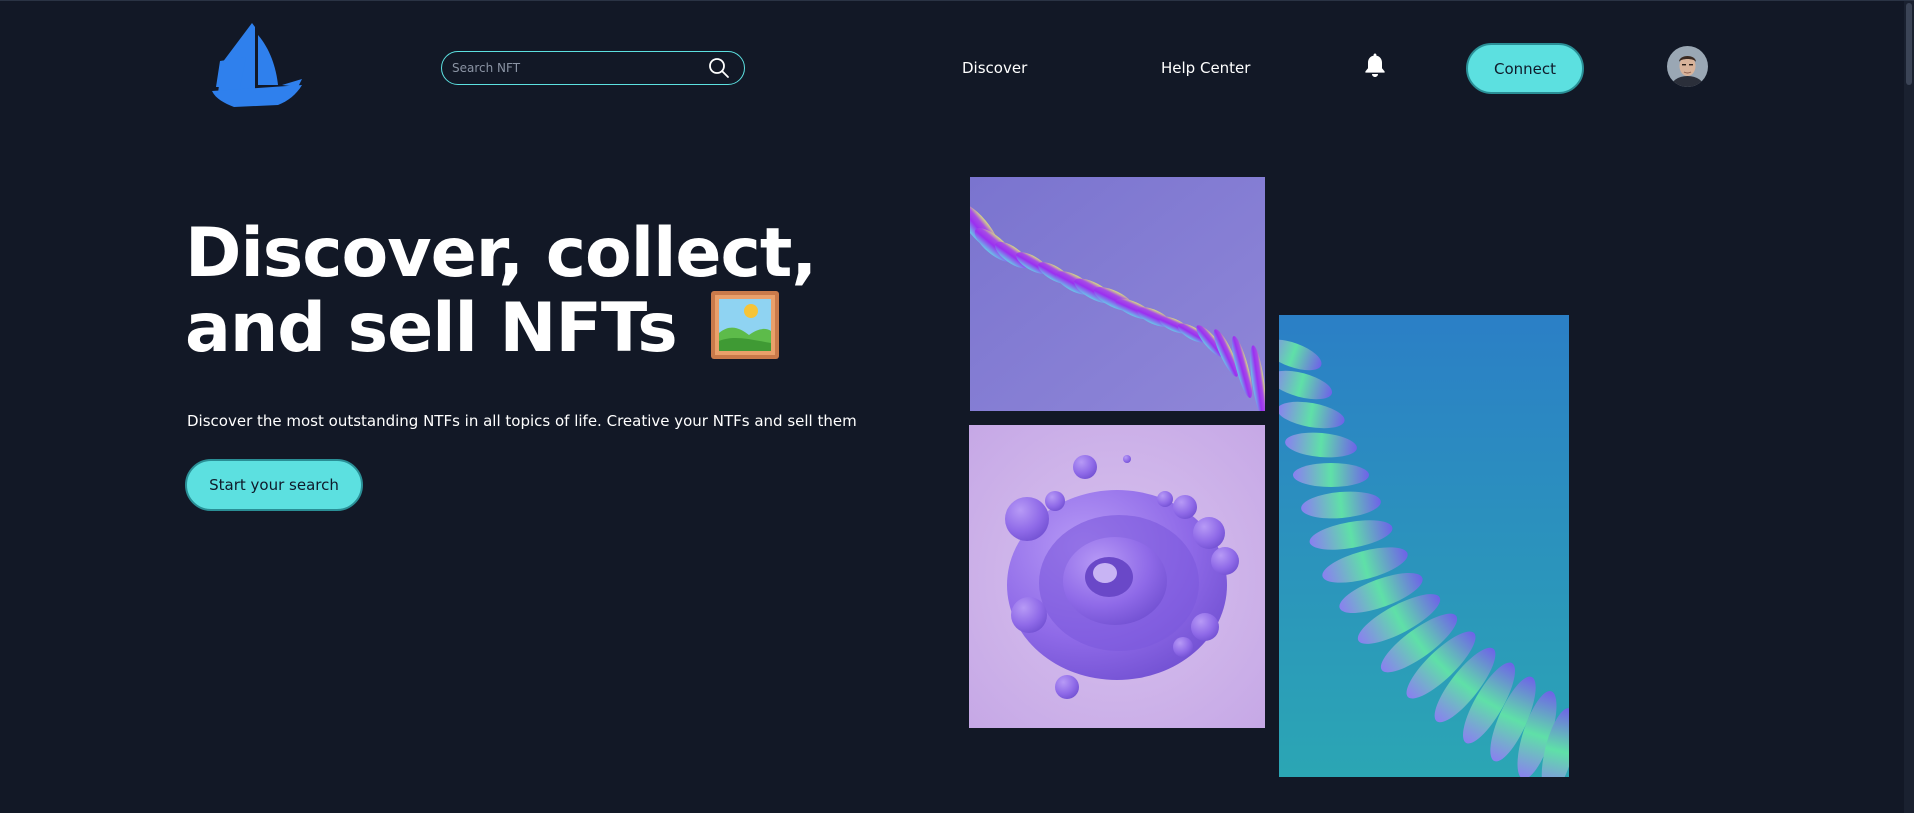 This screenshot has height=813, width=1914. What do you see at coordinates (1205, 68) in the screenshot?
I see `nav-link-help-center: Help Center` at bounding box center [1205, 68].